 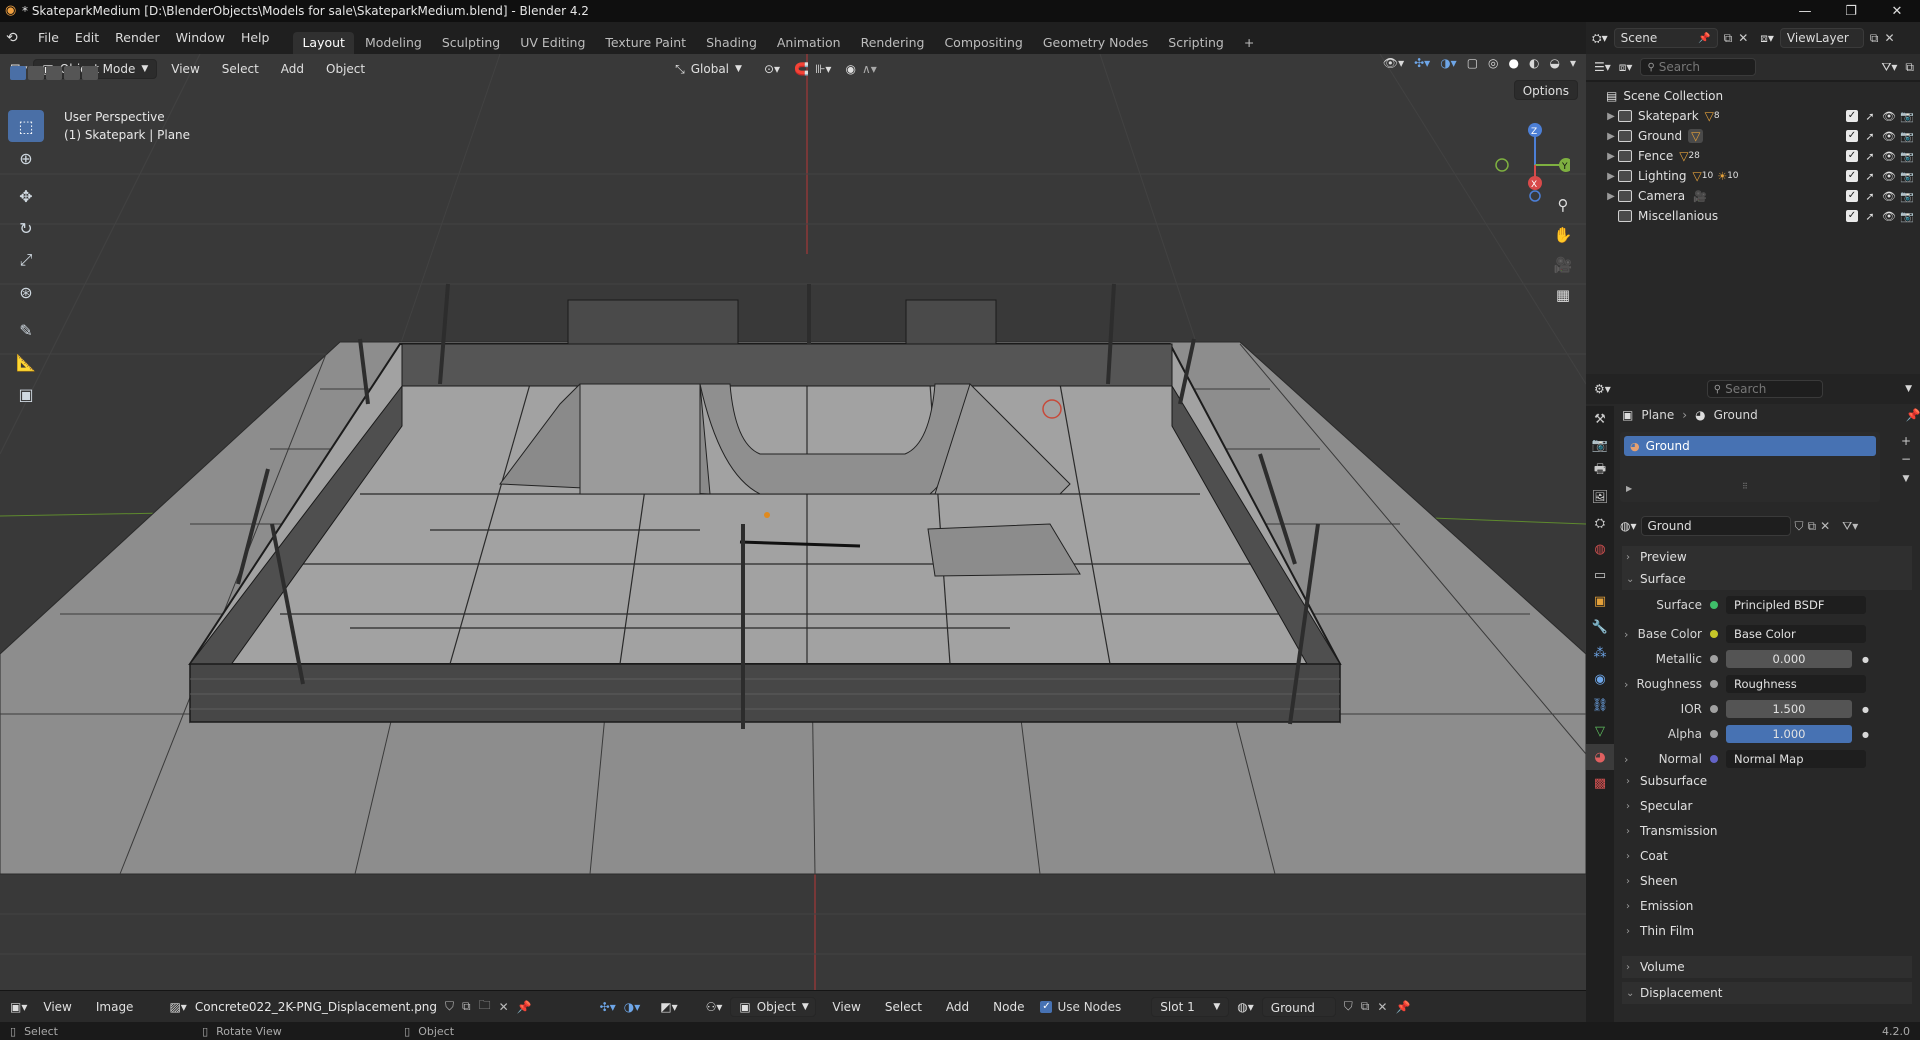 What do you see at coordinates (1796, 634) in the screenshot?
I see `base-color-field: Base Color` at bounding box center [1796, 634].